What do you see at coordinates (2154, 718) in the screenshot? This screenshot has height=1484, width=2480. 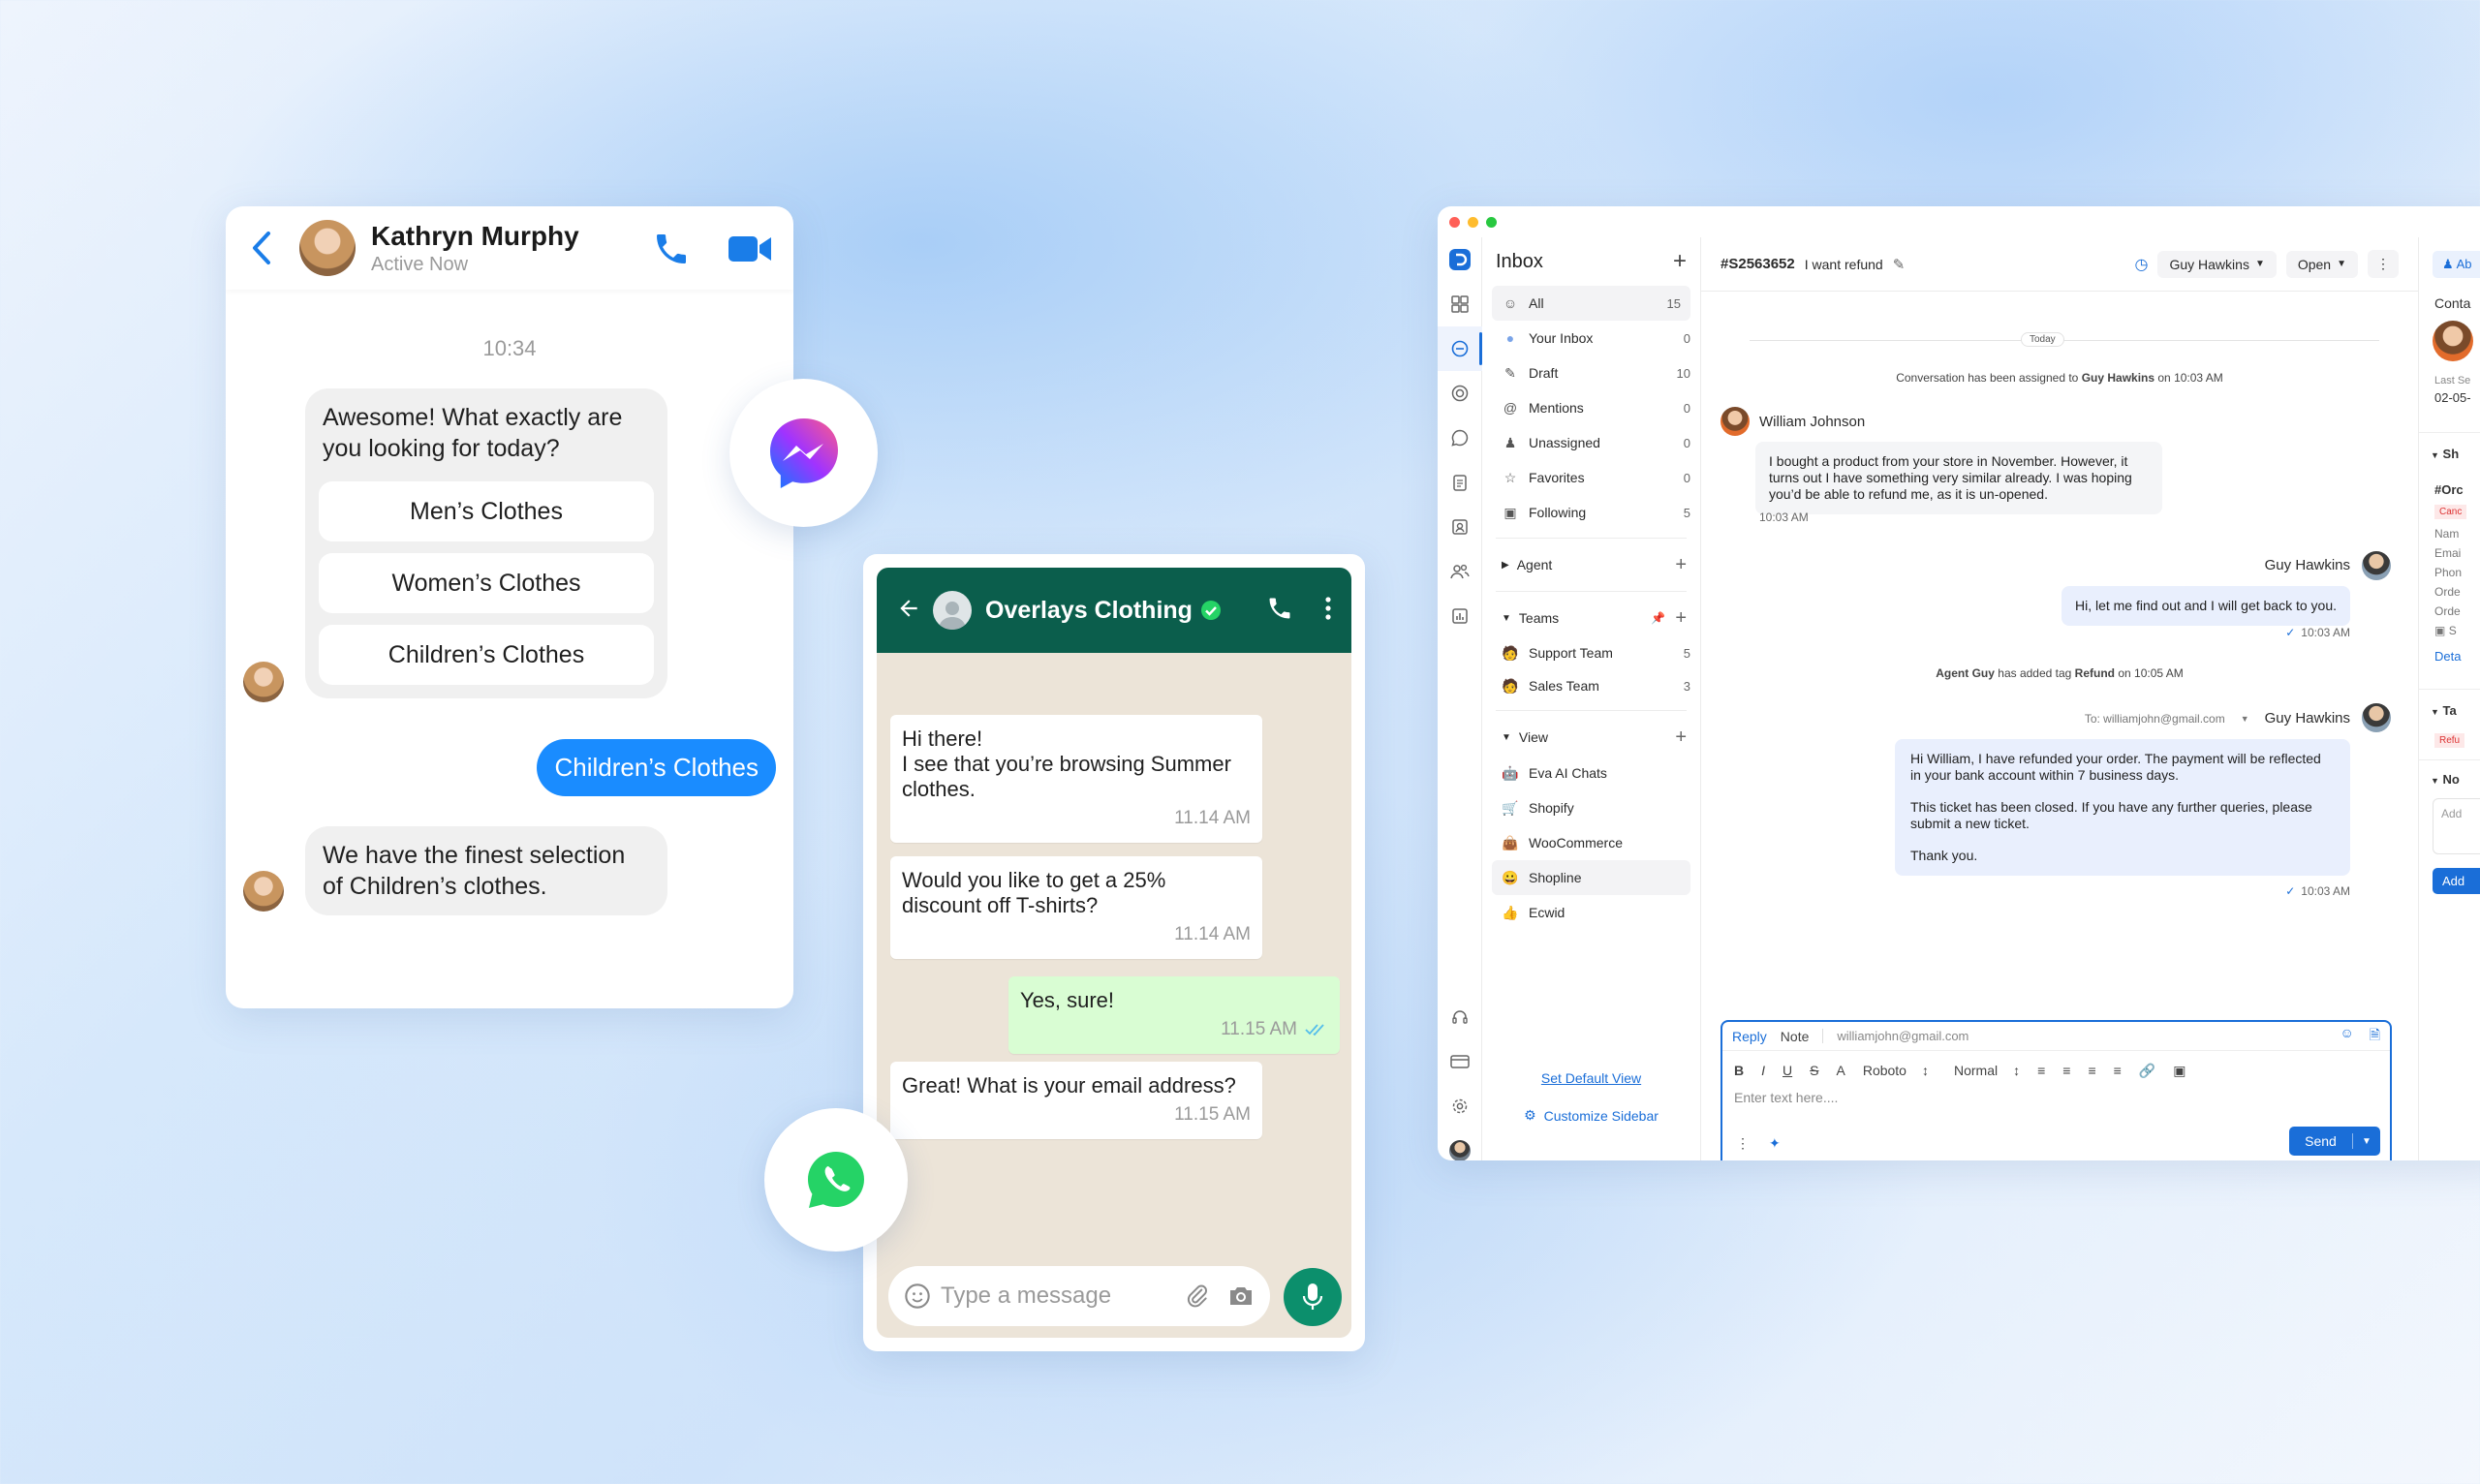 I see `to-email: To: williamjohn@gmail.com` at bounding box center [2154, 718].